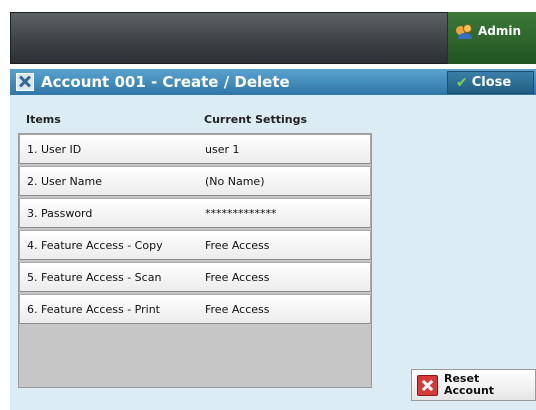 The height and width of the screenshot is (410, 536). What do you see at coordinates (60, 213) in the screenshot?
I see `row-item: 3. Password` at bounding box center [60, 213].